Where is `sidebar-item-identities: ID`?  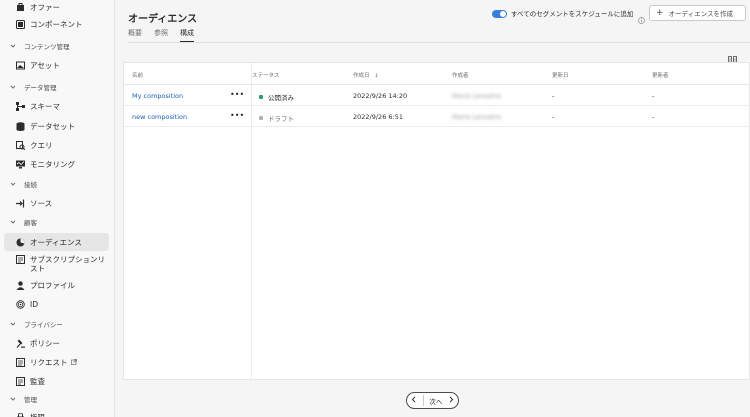 sidebar-item-identities: ID is located at coordinates (56, 304).